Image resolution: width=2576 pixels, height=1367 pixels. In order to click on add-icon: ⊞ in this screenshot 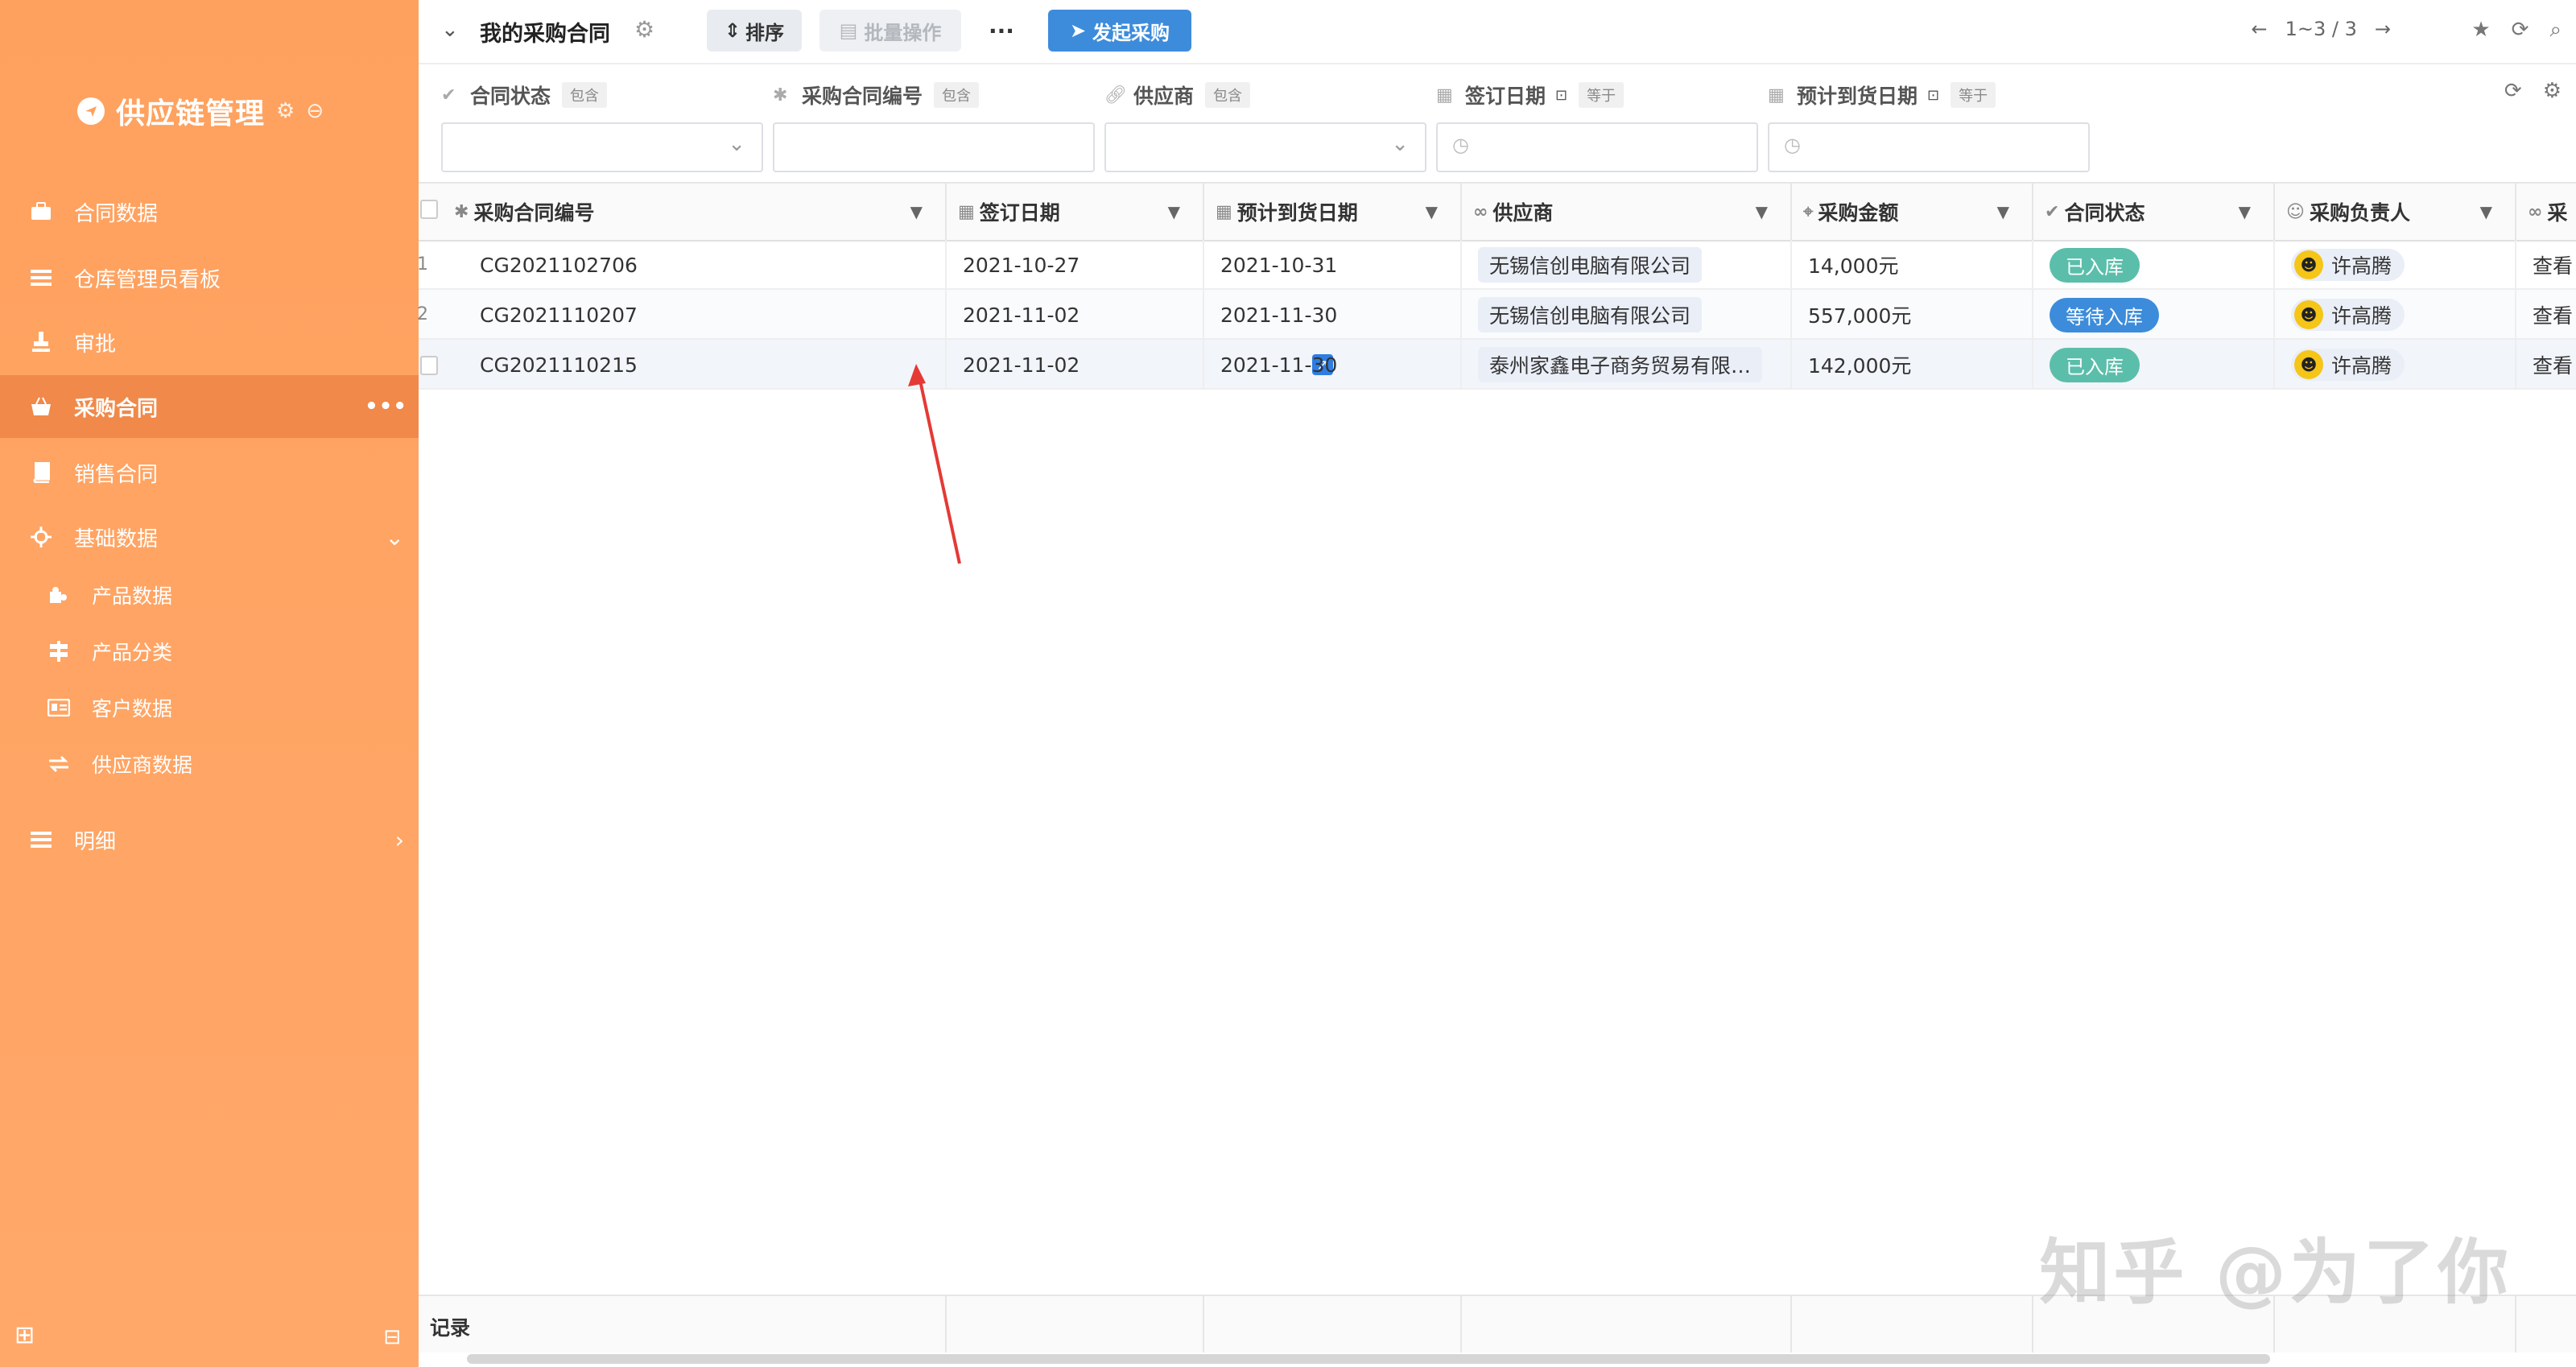, I will do `click(24, 1335)`.